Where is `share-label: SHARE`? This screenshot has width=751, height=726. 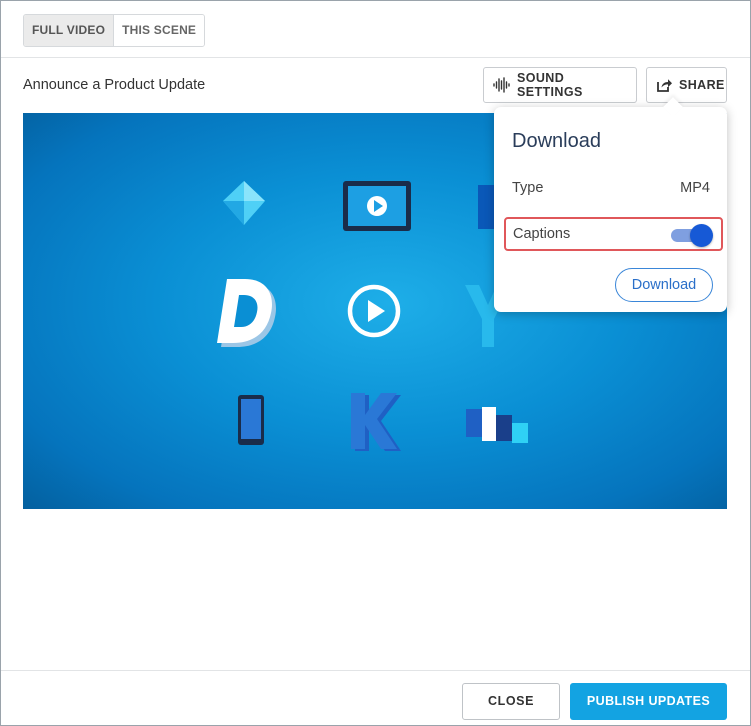
share-label: SHARE is located at coordinates (702, 85).